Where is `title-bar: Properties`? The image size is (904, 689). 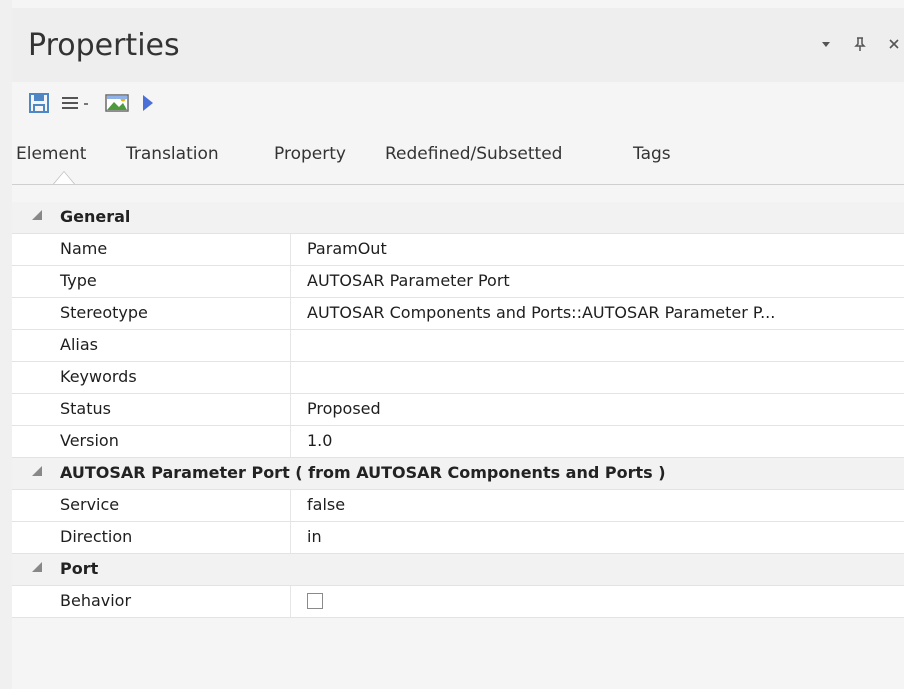 title-bar: Properties is located at coordinates (458, 45).